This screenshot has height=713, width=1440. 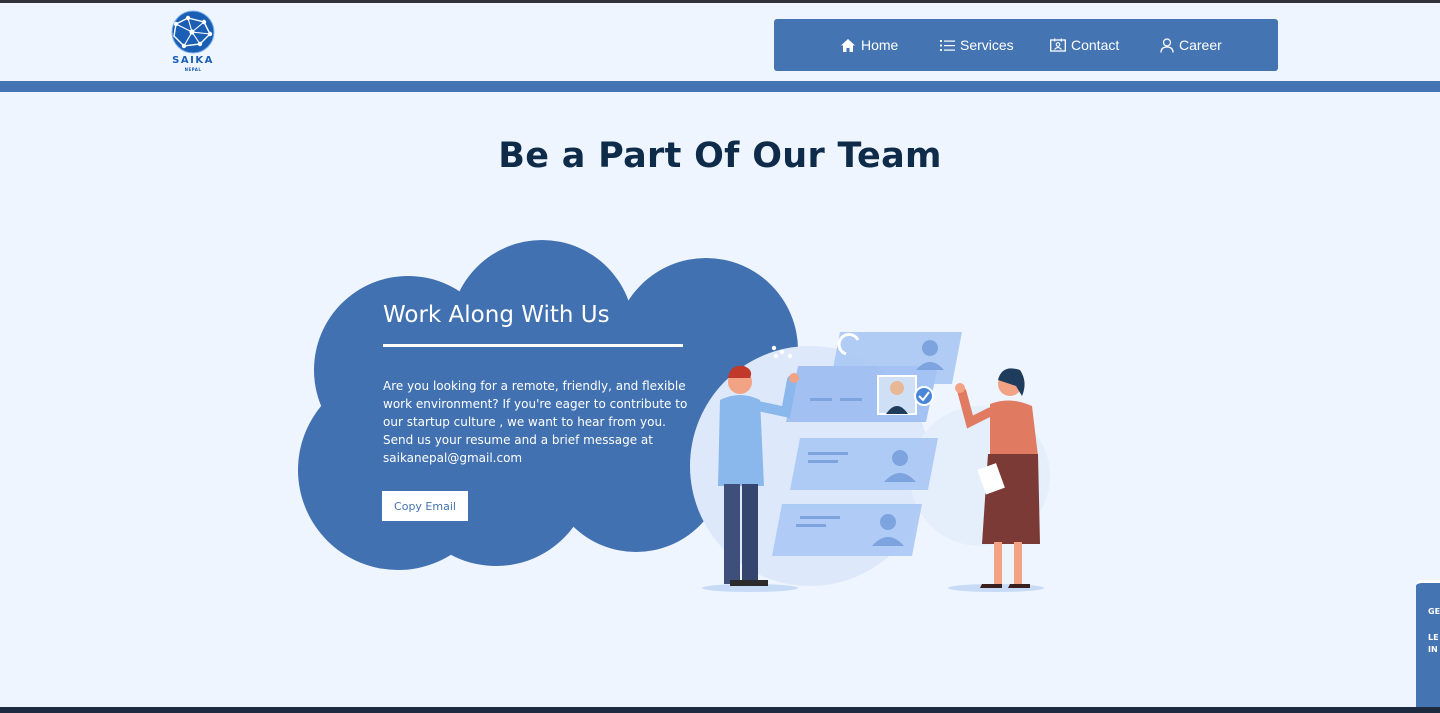 I want to click on brand-sub: NEPAL, so click(x=193, y=69).